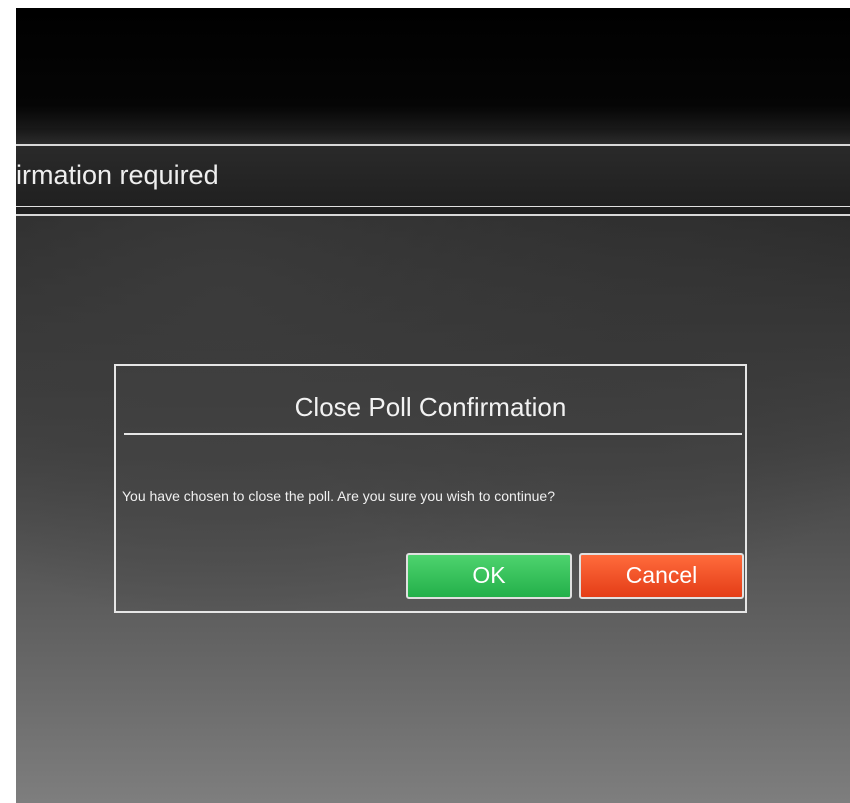  Describe the element at coordinates (433, 69) in the screenshot. I see `screen-top-dark-area` at that location.